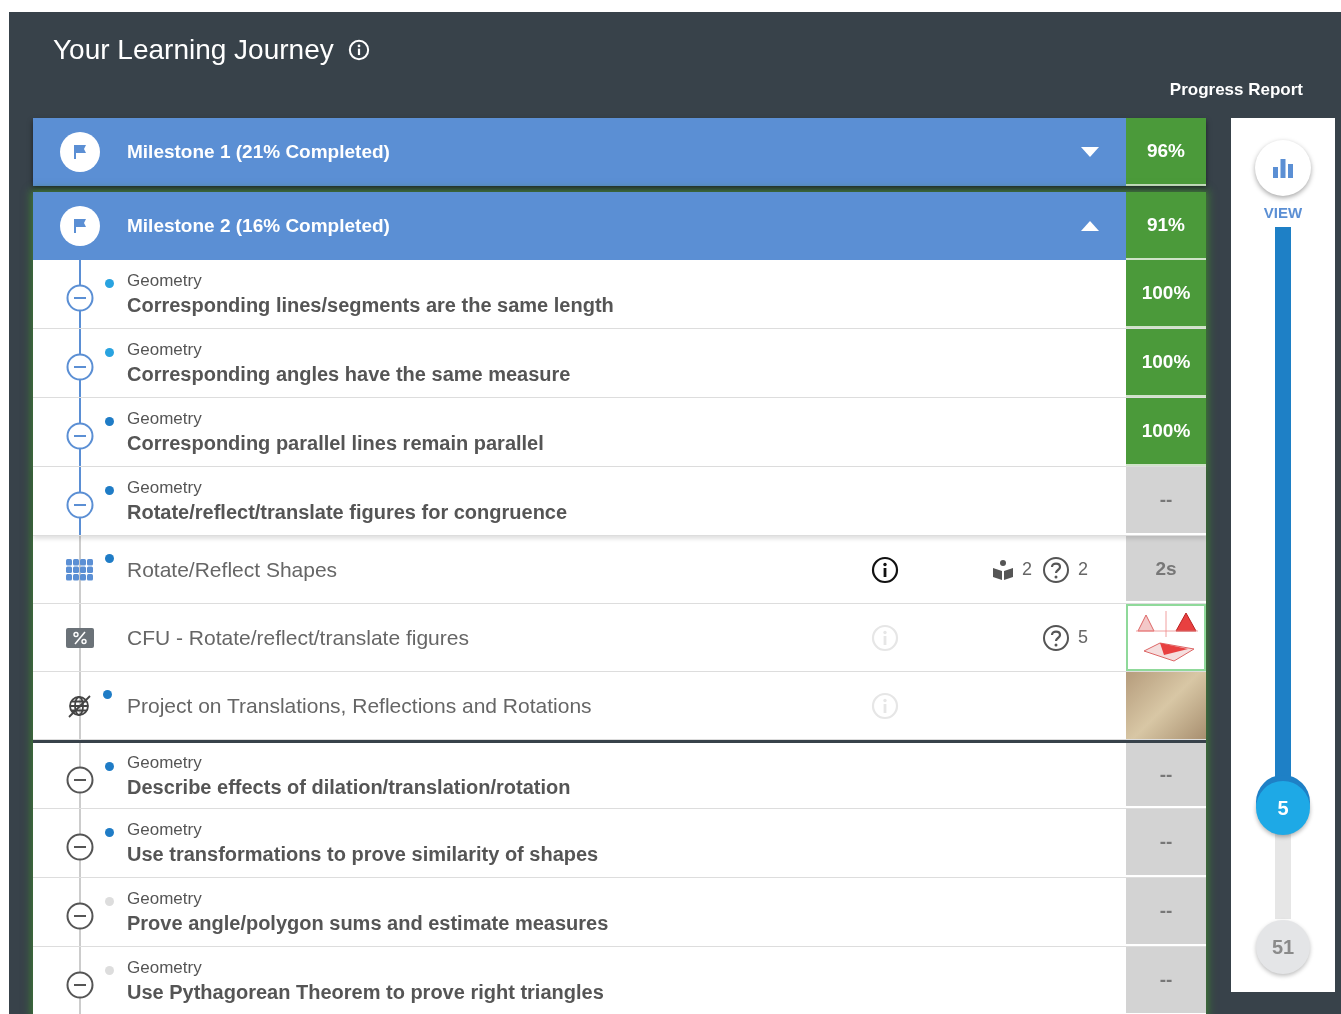  I want to click on crossed-globe-icon, so click(79, 705).